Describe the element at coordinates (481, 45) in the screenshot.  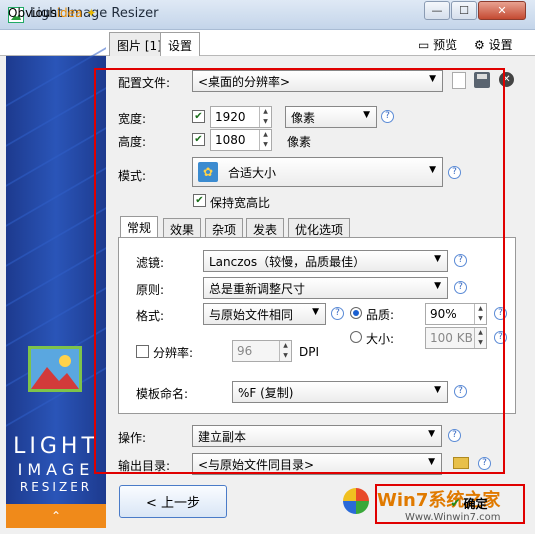
I see `gear-icon: ⚙` at that location.